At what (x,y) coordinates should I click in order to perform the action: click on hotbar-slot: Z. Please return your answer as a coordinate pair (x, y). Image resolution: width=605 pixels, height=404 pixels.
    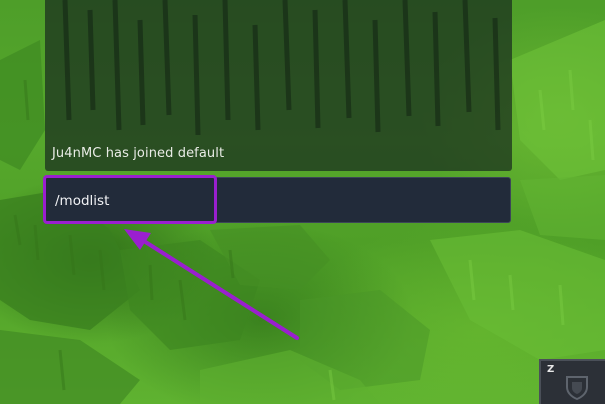
    Looking at the image, I should click on (572, 381).